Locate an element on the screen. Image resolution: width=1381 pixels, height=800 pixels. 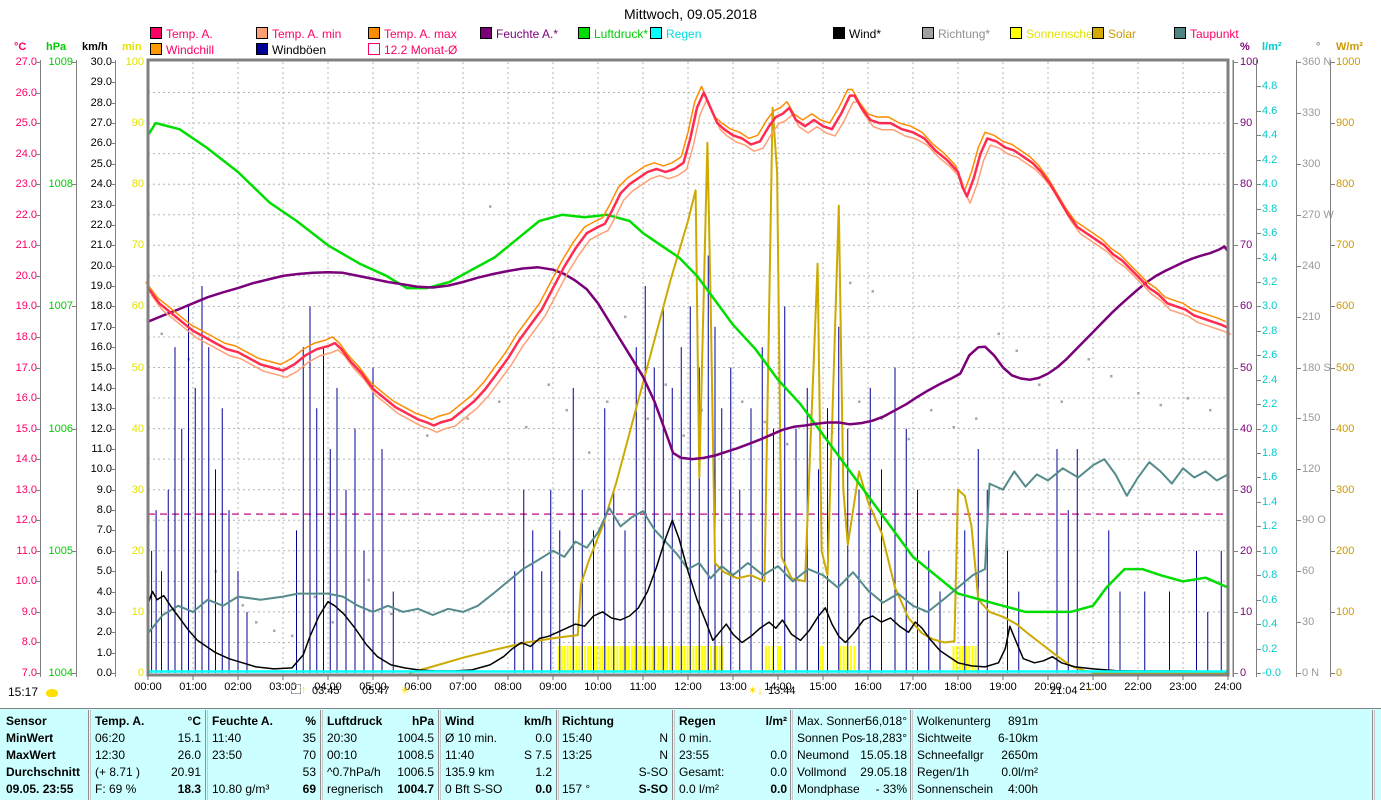
table-cell-label: Schneefallgr is located at coordinates (950, 755).